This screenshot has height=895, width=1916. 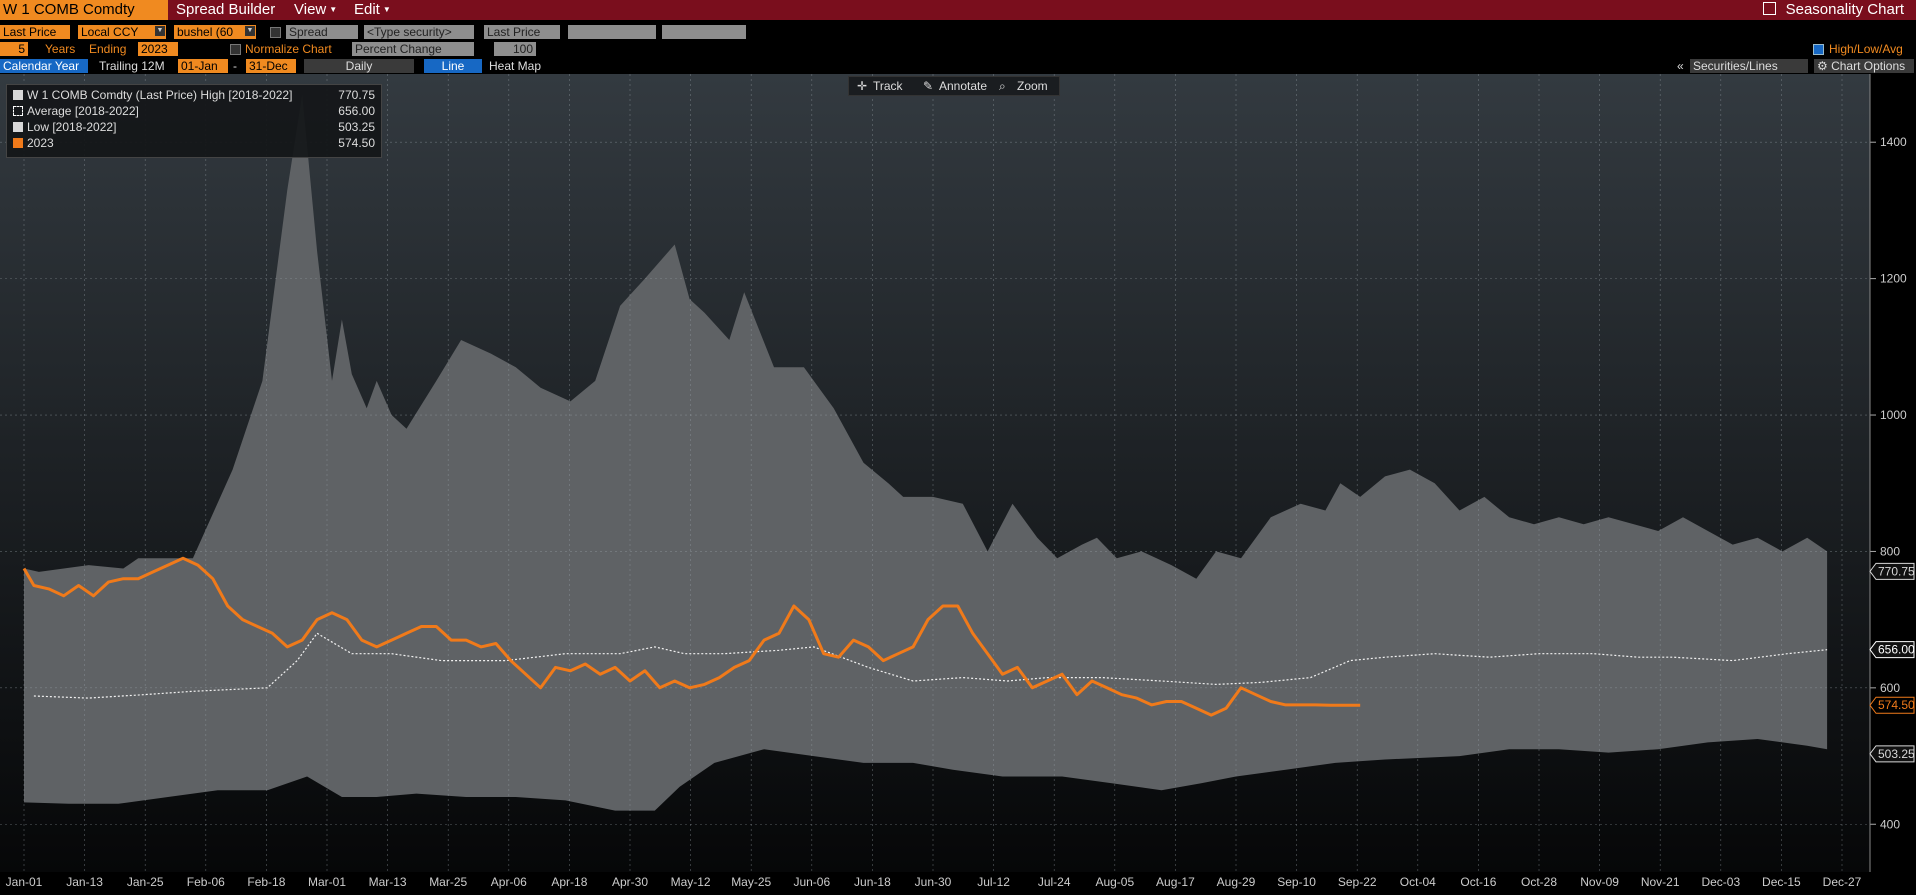 I want to click on x-tick-label: Oct-04, so click(x=1418, y=882).